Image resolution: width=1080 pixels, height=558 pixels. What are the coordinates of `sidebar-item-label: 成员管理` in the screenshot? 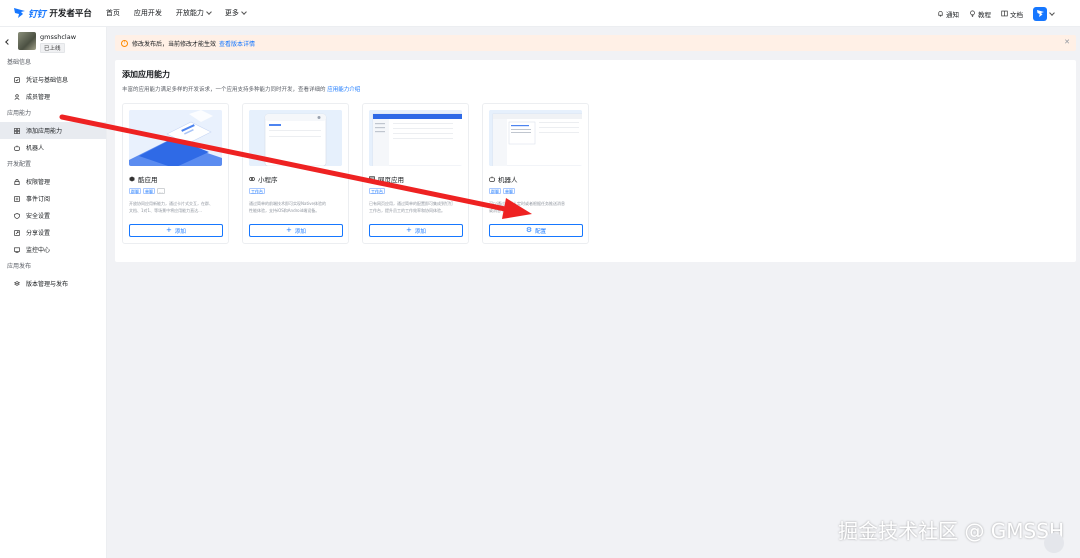 It's located at (38, 97).